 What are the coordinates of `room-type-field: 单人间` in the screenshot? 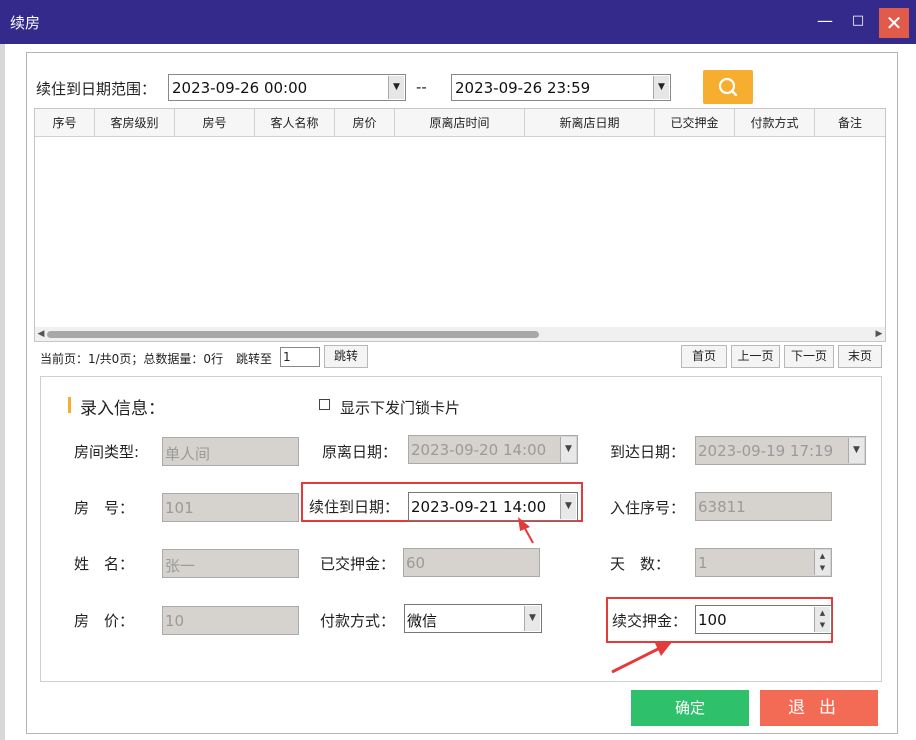 It's located at (230, 451).